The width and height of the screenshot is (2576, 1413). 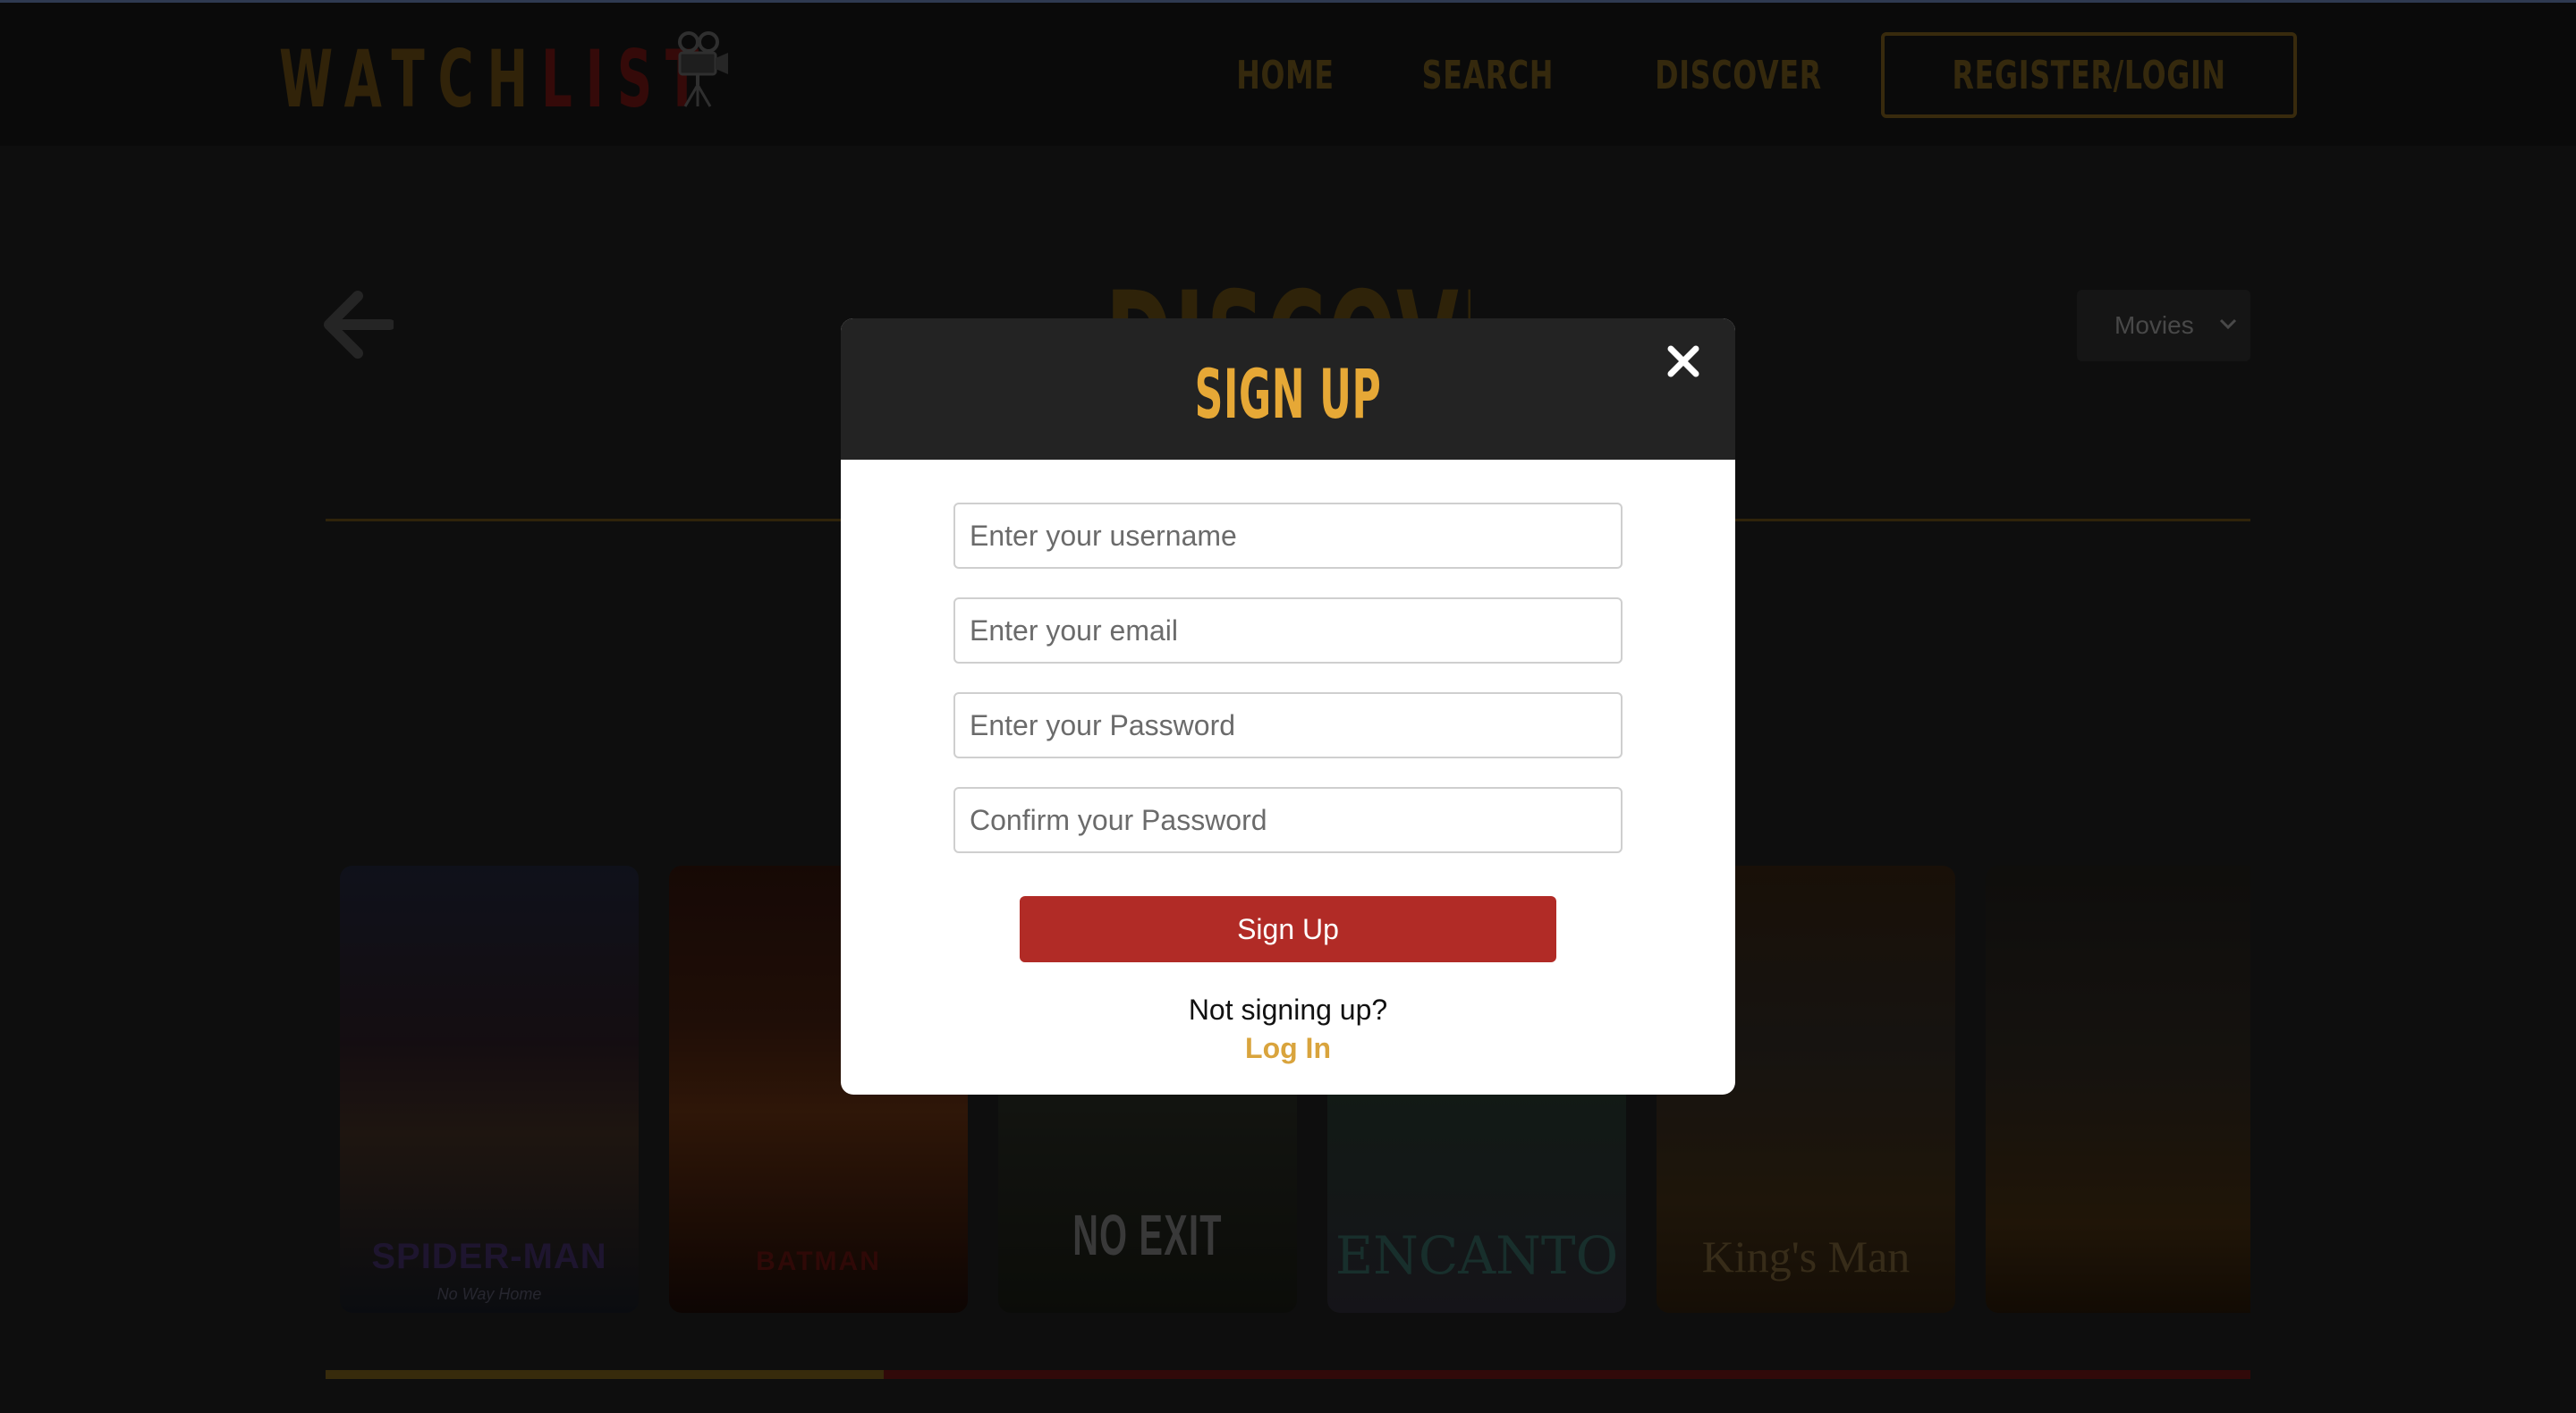 What do you see at coordinates (1288, 394) in the screenshot?
I see `modal-title: SIGN UP` at bounding box center [1288, 394].